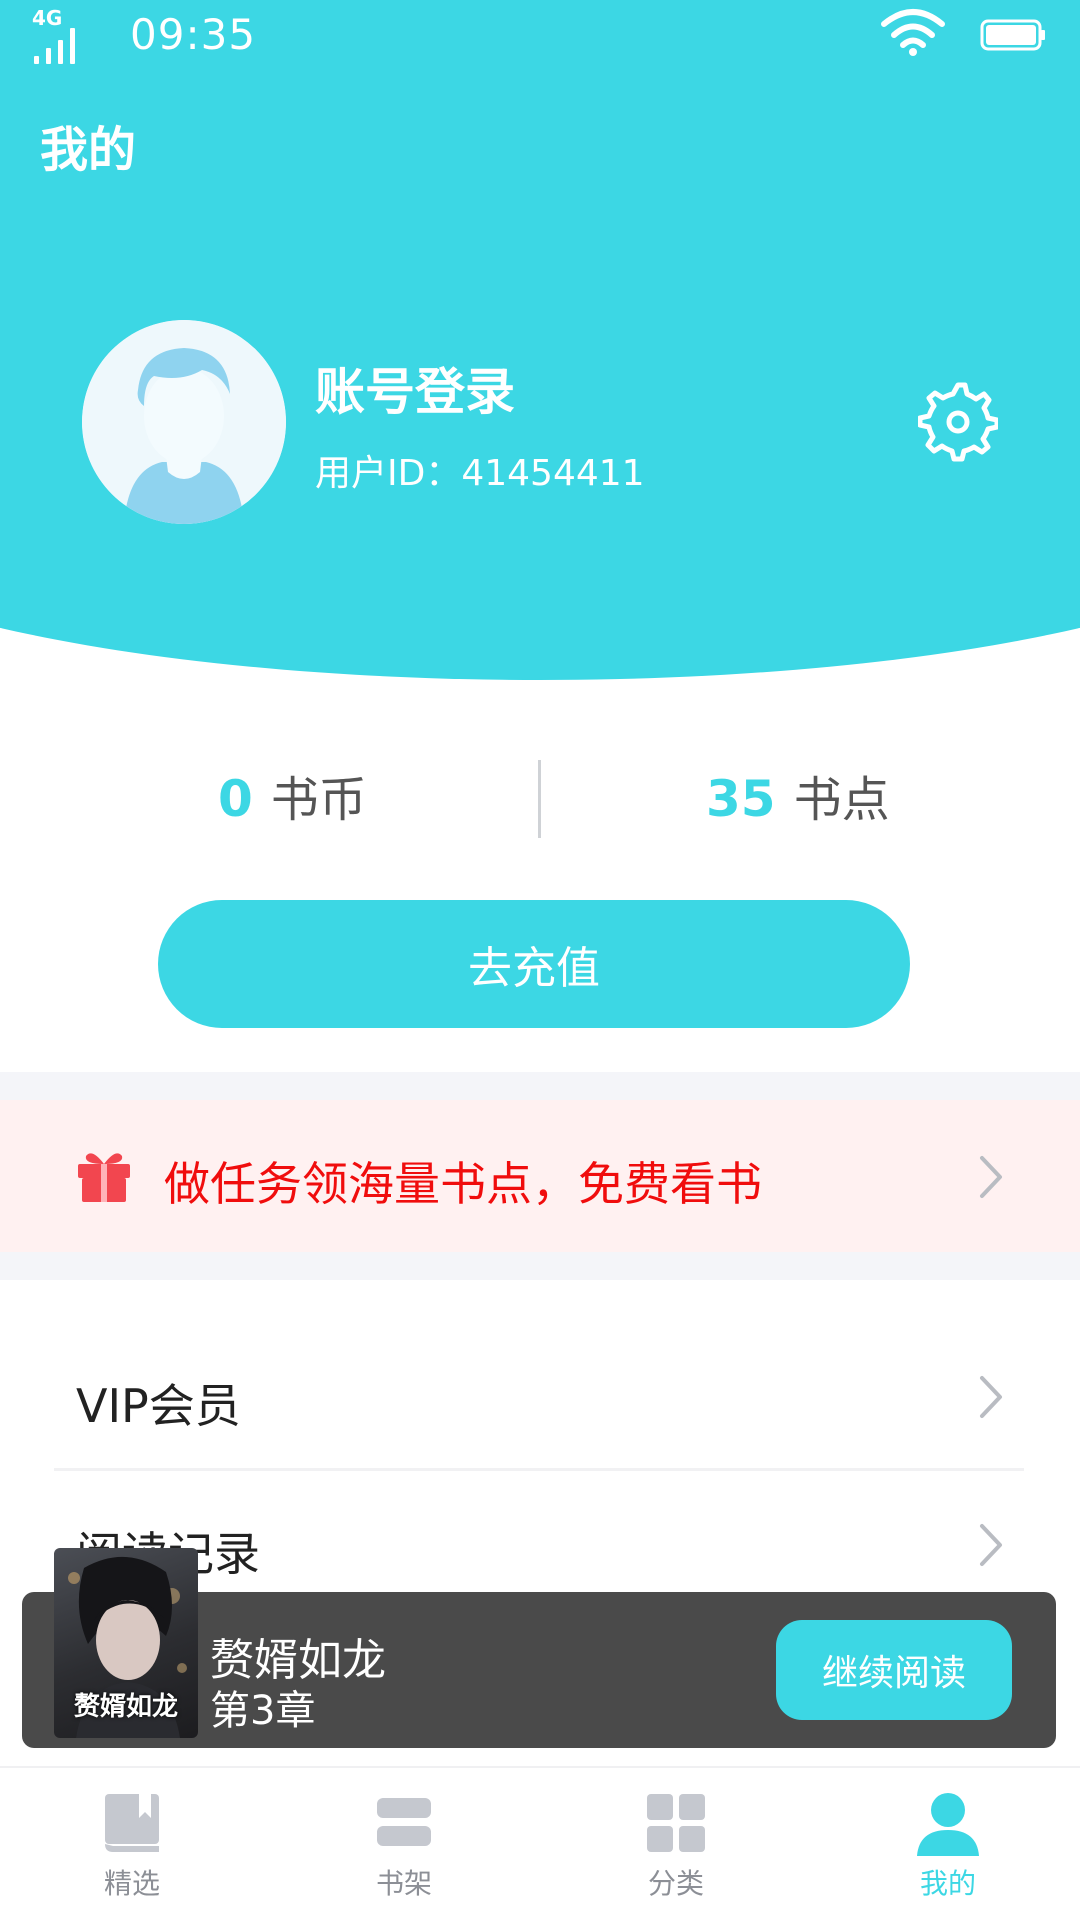 Image resolution: width=1080 pixels, height=1920 pixels. I want to click on task-banner: 做任务领海量书点，免费看书, so click(540, 1176).